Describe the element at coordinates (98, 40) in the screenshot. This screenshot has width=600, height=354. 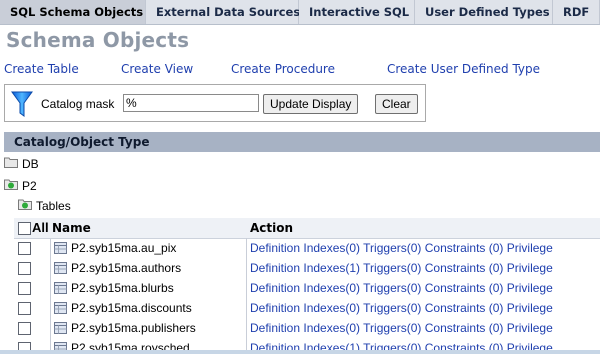
I see `page-title: Schema Objects` at that location.